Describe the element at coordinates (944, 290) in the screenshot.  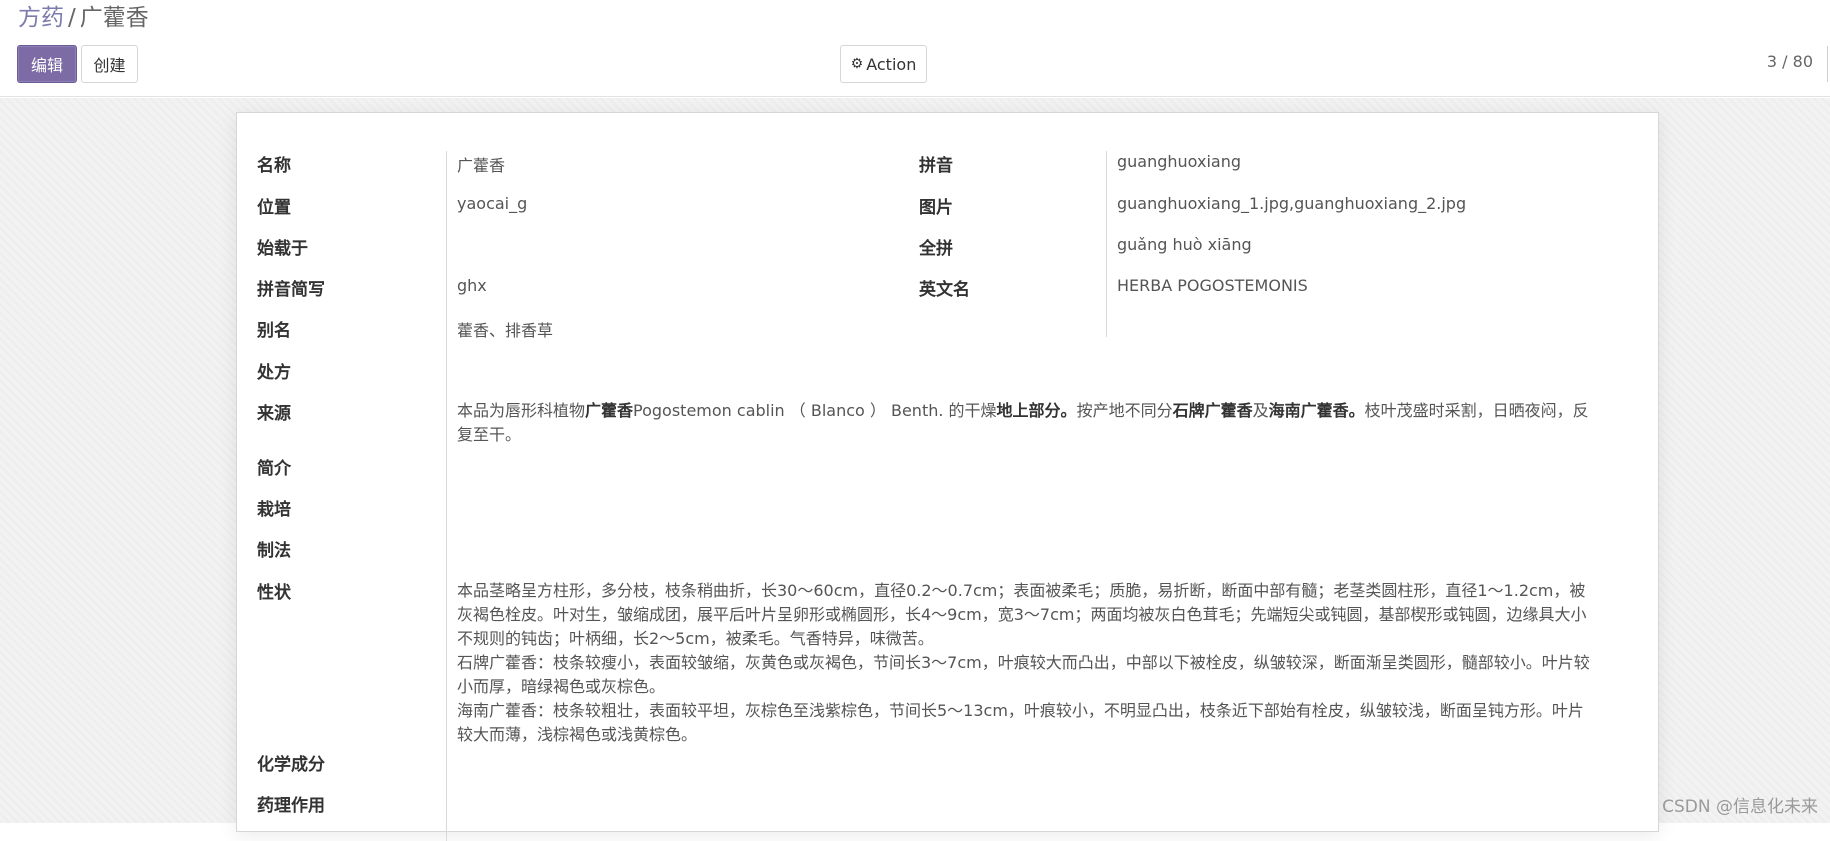
I see `field-label-english-name: 英文名` at that location.